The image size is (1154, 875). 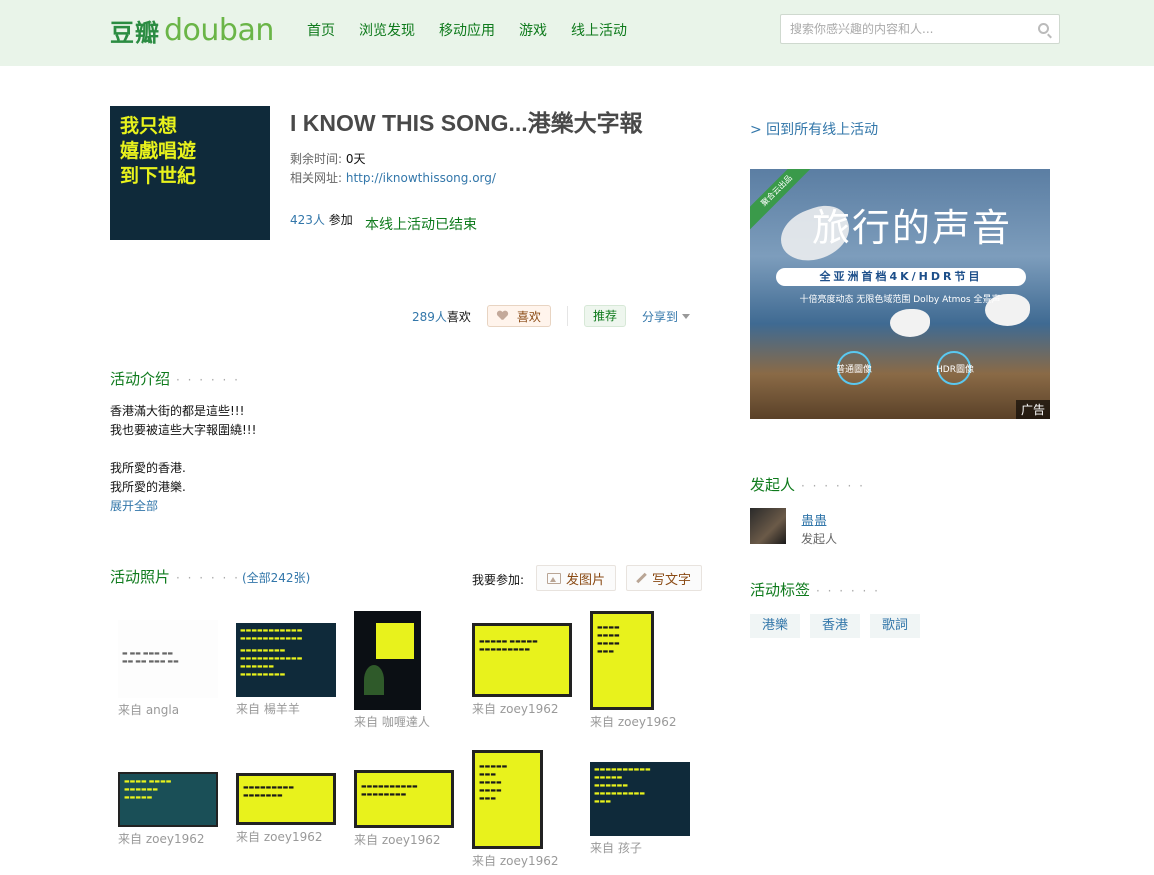 What do you see at coordinates (775, 626) in the screenshot?
I see `tag-item: 港樂` at bounding box center [775, 626].